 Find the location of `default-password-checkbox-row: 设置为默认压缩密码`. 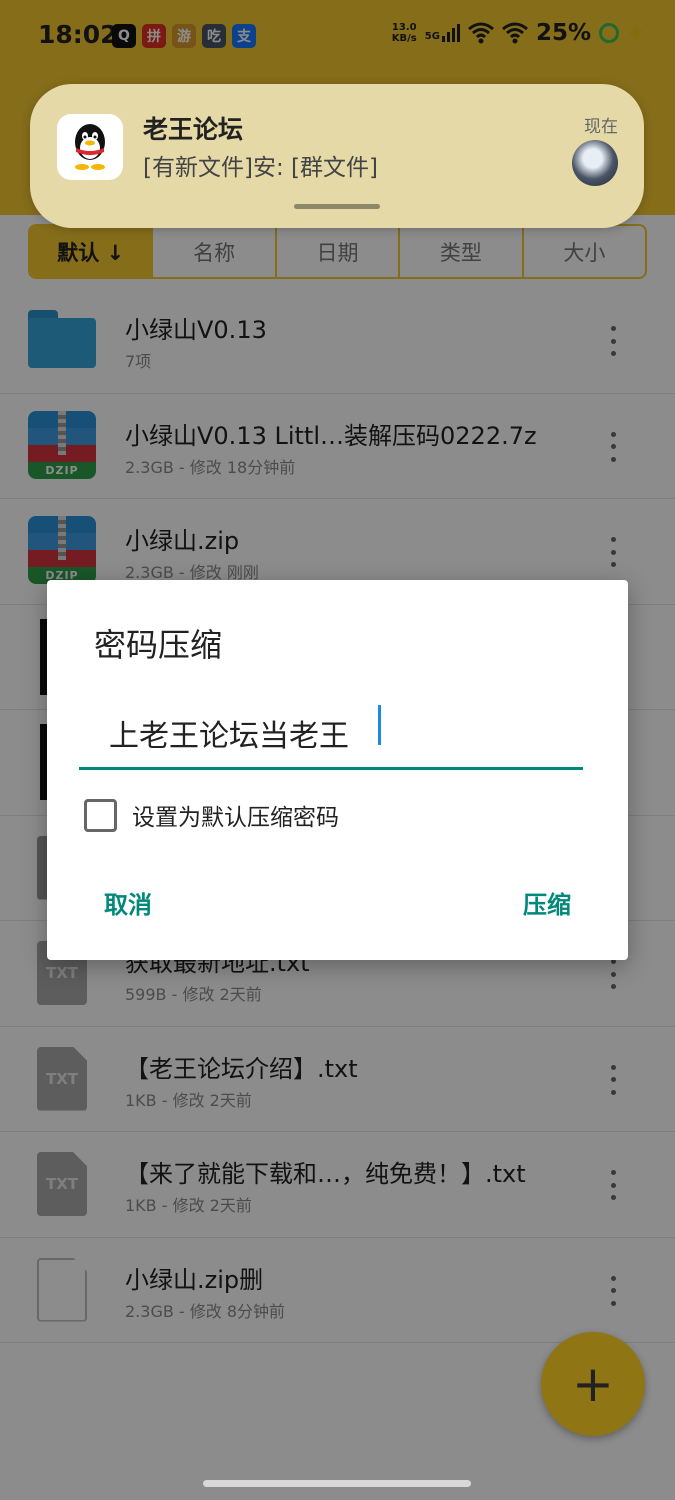

default-password-checkbox-row: 设置为默认压缩密码 is located at coordinates (211, 815).